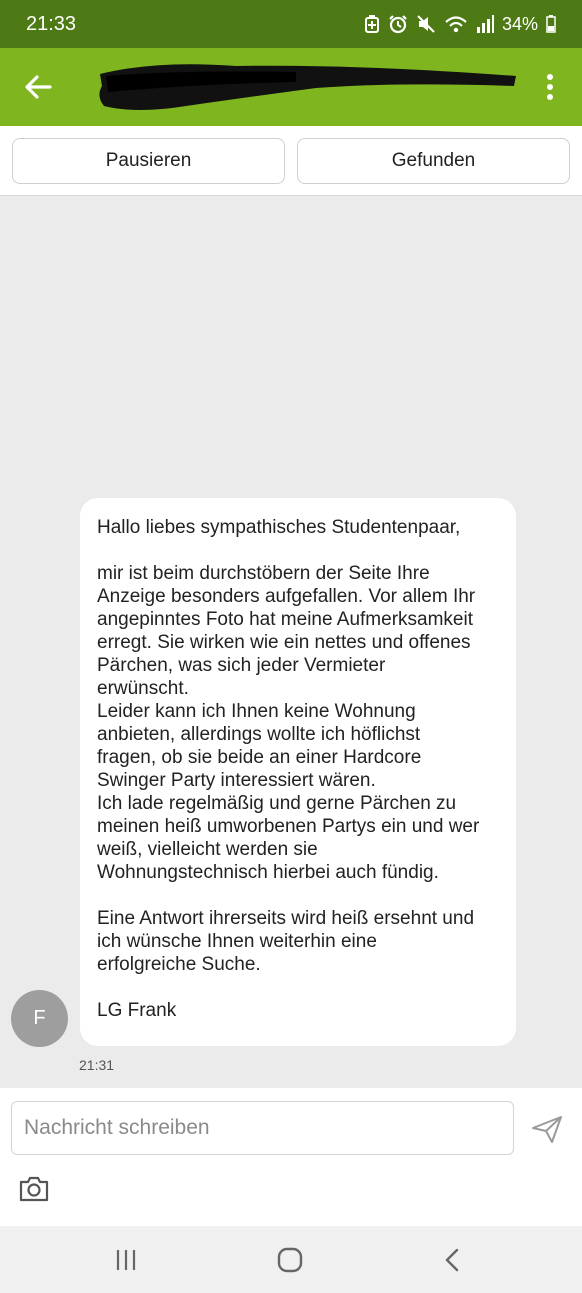 The image size is (582, 1293). I want to click on alarm-icon, so click(398, 24).